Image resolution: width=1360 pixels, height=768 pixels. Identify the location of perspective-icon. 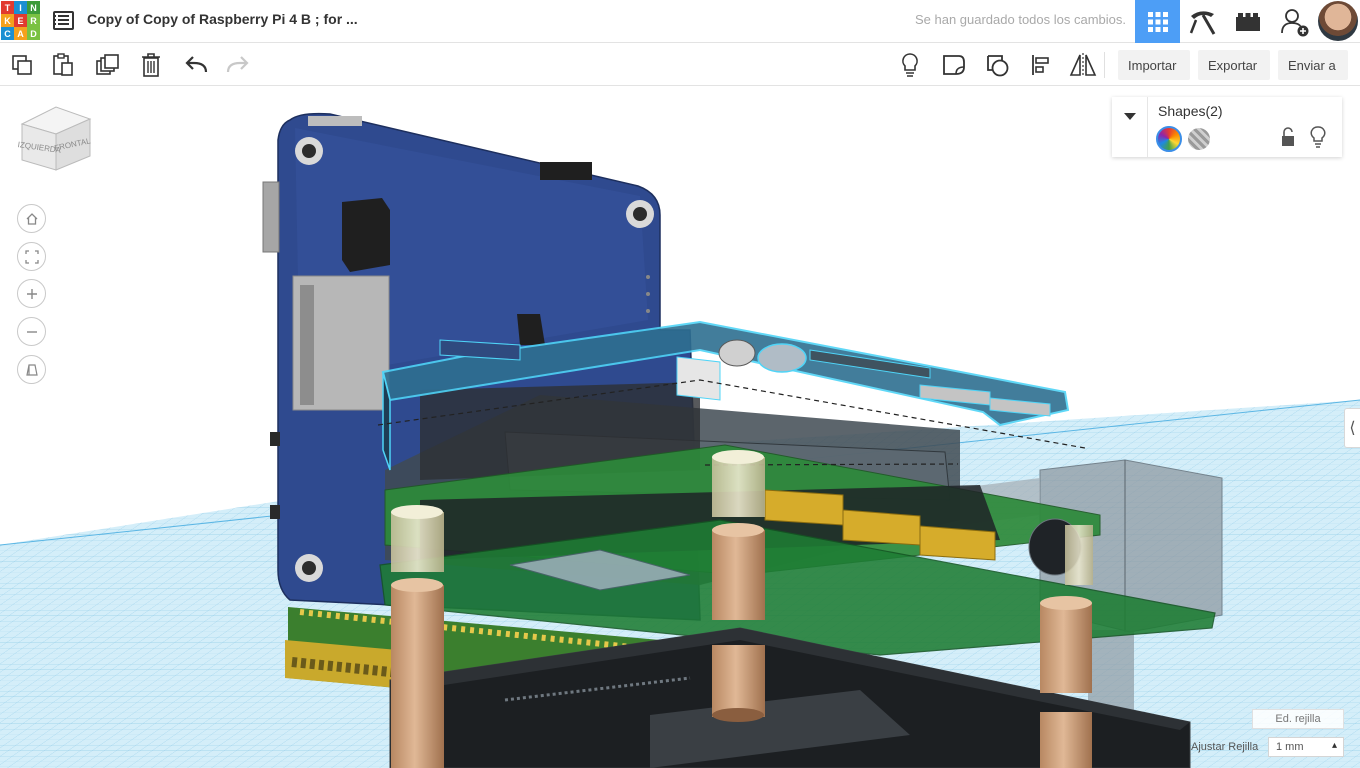
(31, 369).